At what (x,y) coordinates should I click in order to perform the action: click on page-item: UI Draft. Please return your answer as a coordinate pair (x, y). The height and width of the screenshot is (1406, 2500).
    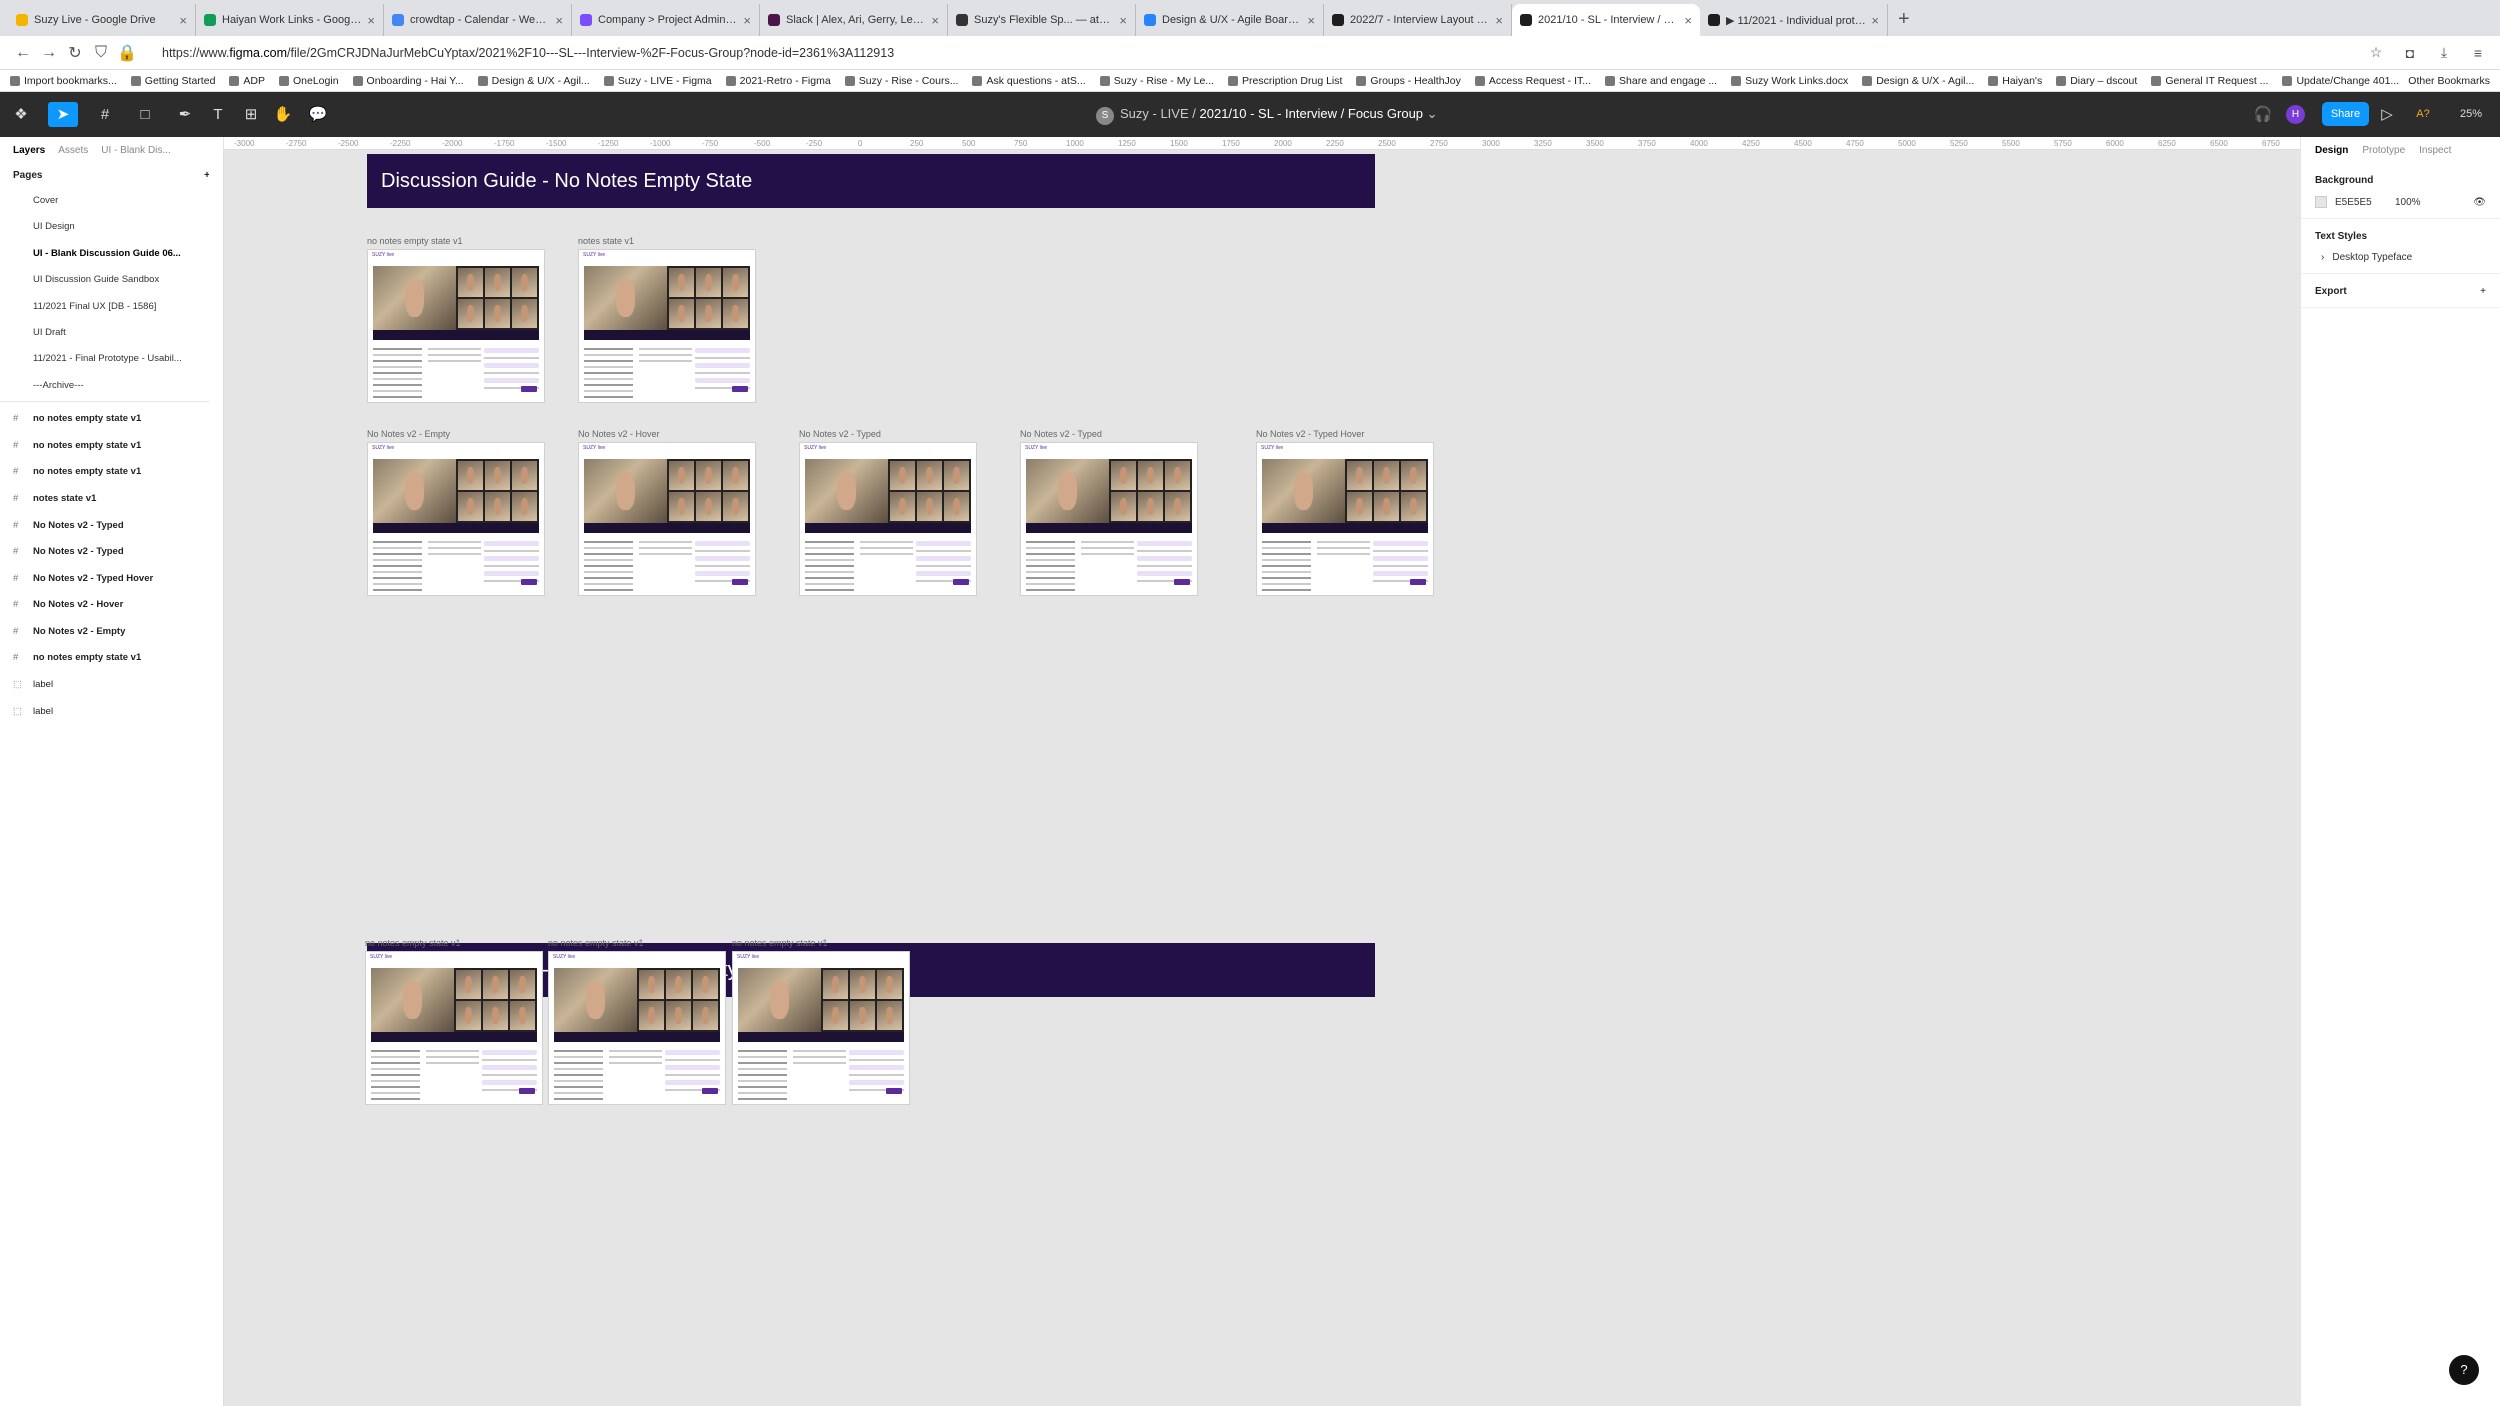
    Looking at the image, I should click on (111, 333).